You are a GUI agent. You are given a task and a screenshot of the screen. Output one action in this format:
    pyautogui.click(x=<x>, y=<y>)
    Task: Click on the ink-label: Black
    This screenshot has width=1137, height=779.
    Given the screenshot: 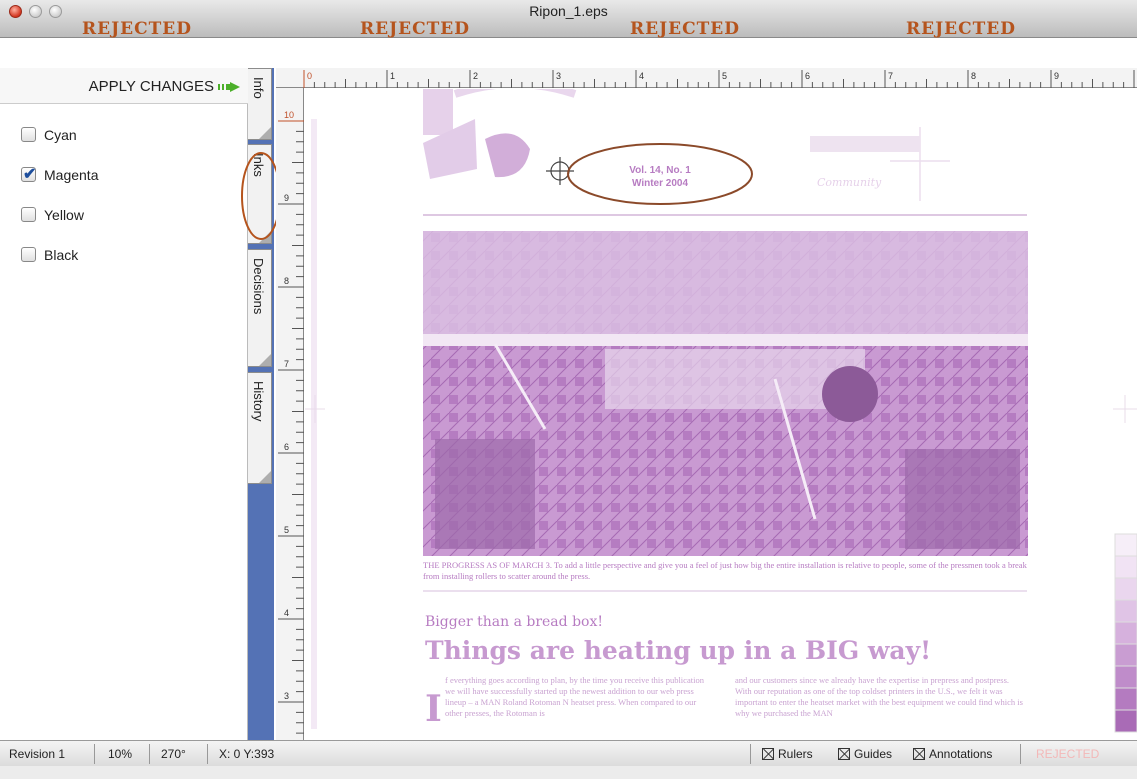 What is the action you would take?
    pyautogui.click(x=61, y=255)
    